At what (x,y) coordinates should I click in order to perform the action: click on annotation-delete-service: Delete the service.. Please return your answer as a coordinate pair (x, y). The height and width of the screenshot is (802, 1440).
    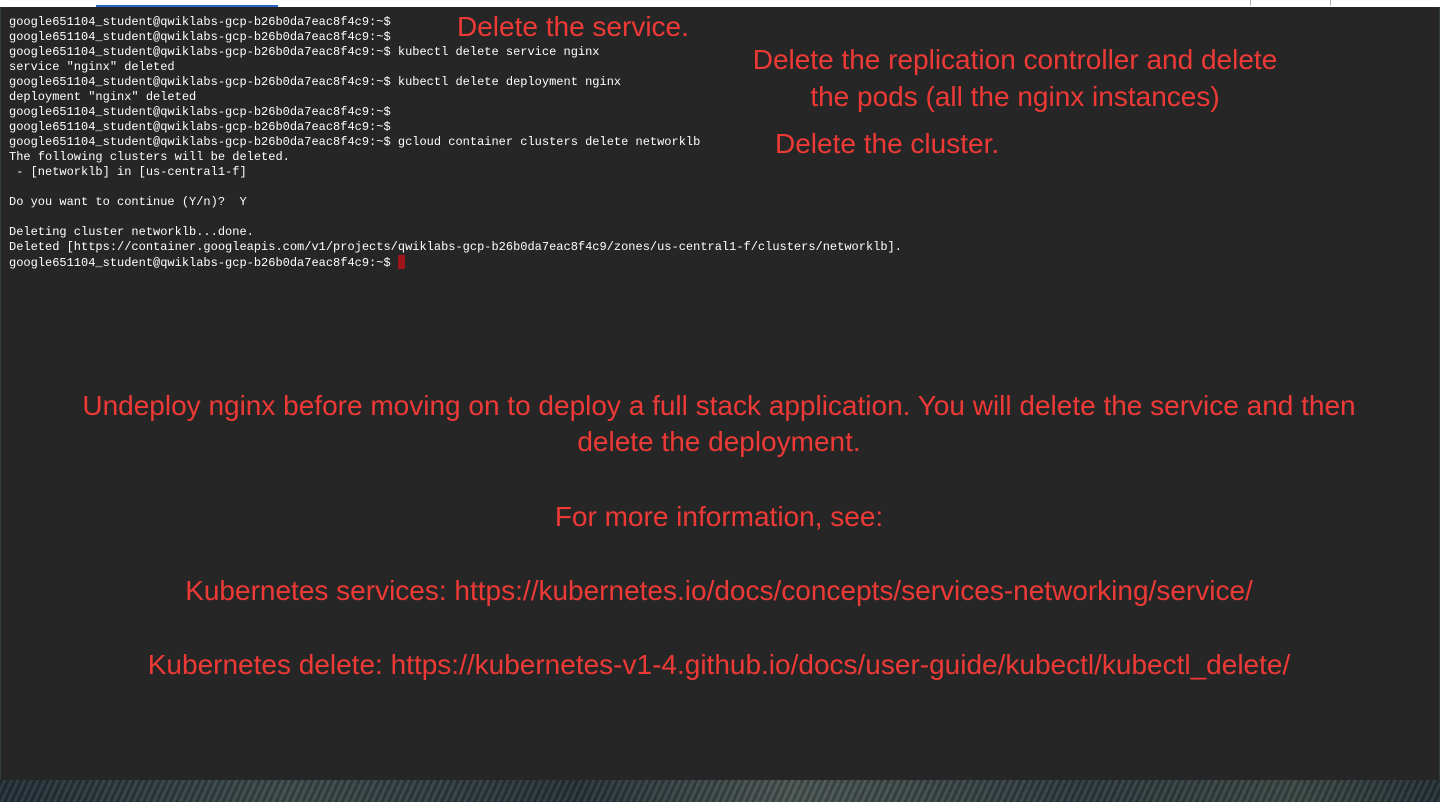
    Looking at the image, I should click on (573, 26).